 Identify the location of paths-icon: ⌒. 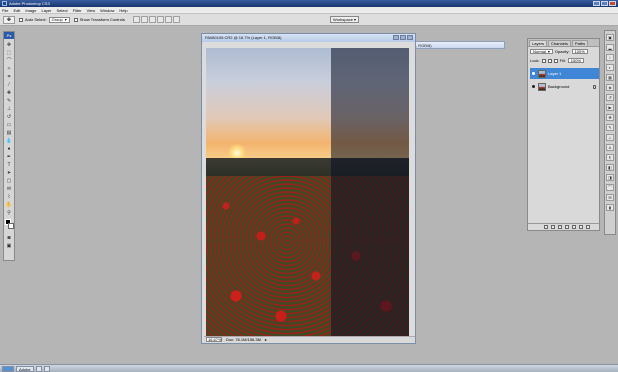
(610, 187).